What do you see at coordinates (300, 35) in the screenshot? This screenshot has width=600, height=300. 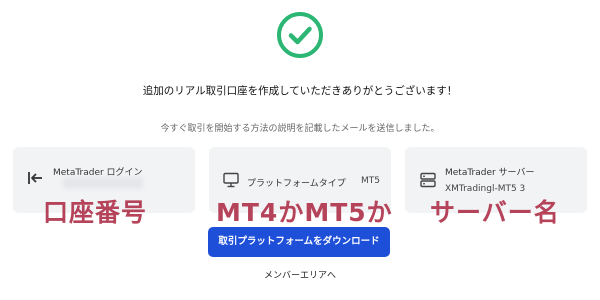 I see `check-circle-icon` at bounding box center [300, 35].